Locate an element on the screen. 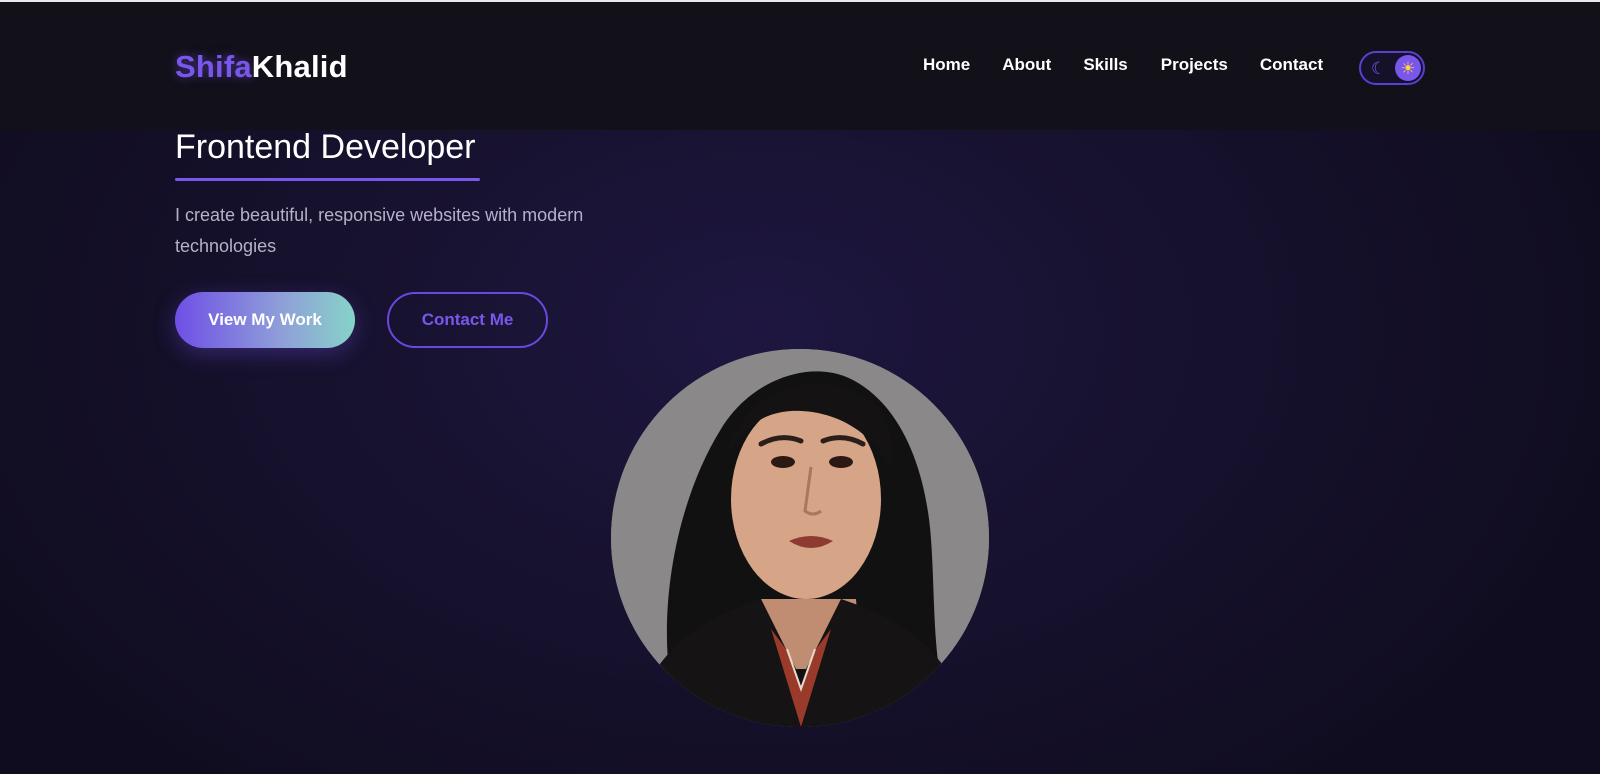  profile-photo is located at coordinates (800, 538).